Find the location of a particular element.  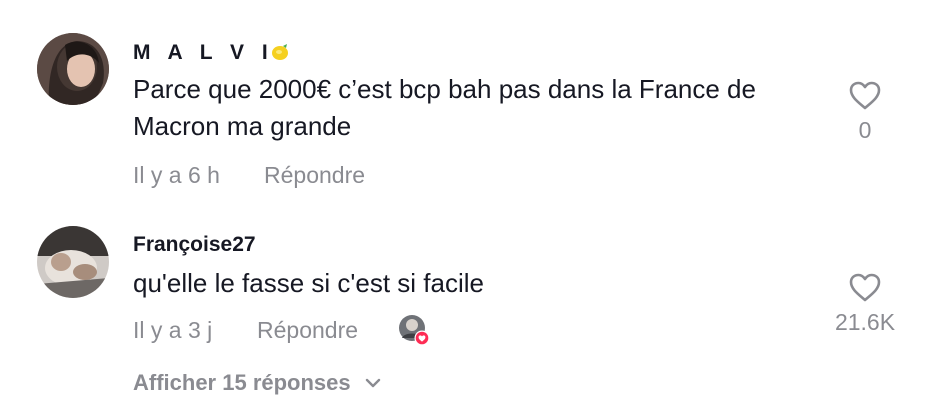

like-button: 0 is located at coordinates (865, 112).